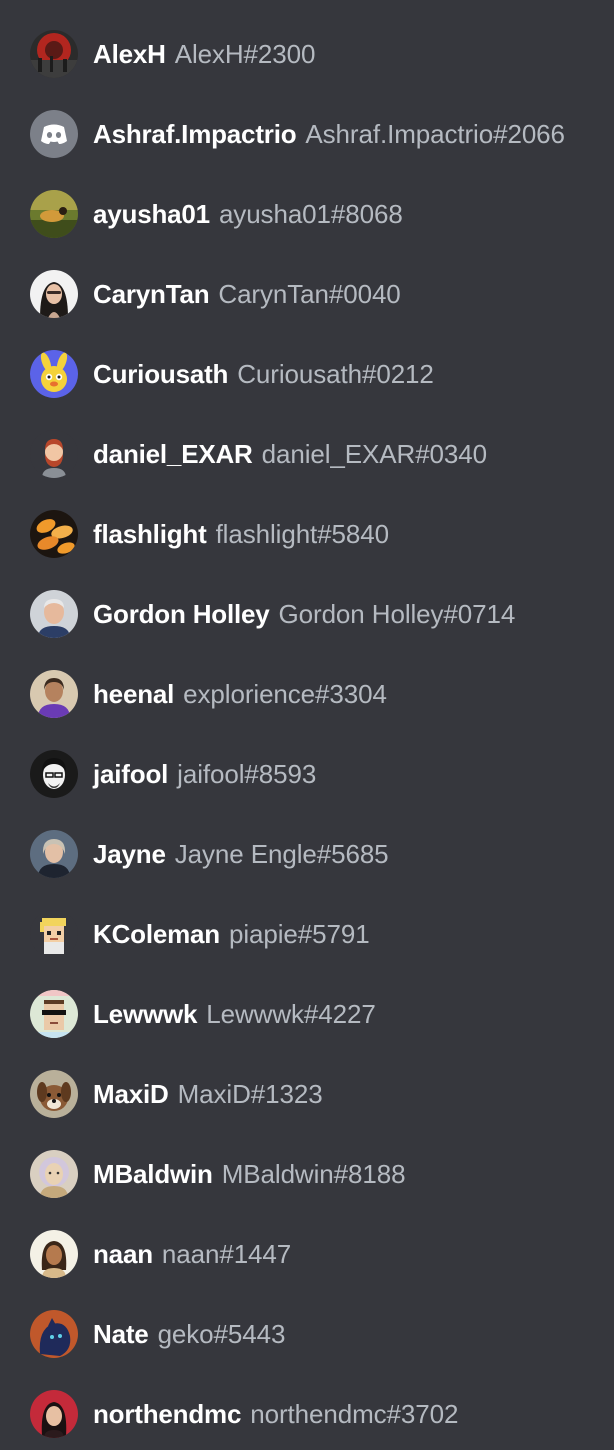  I want to click on member-username: geko#5443, so click(221, 1333).